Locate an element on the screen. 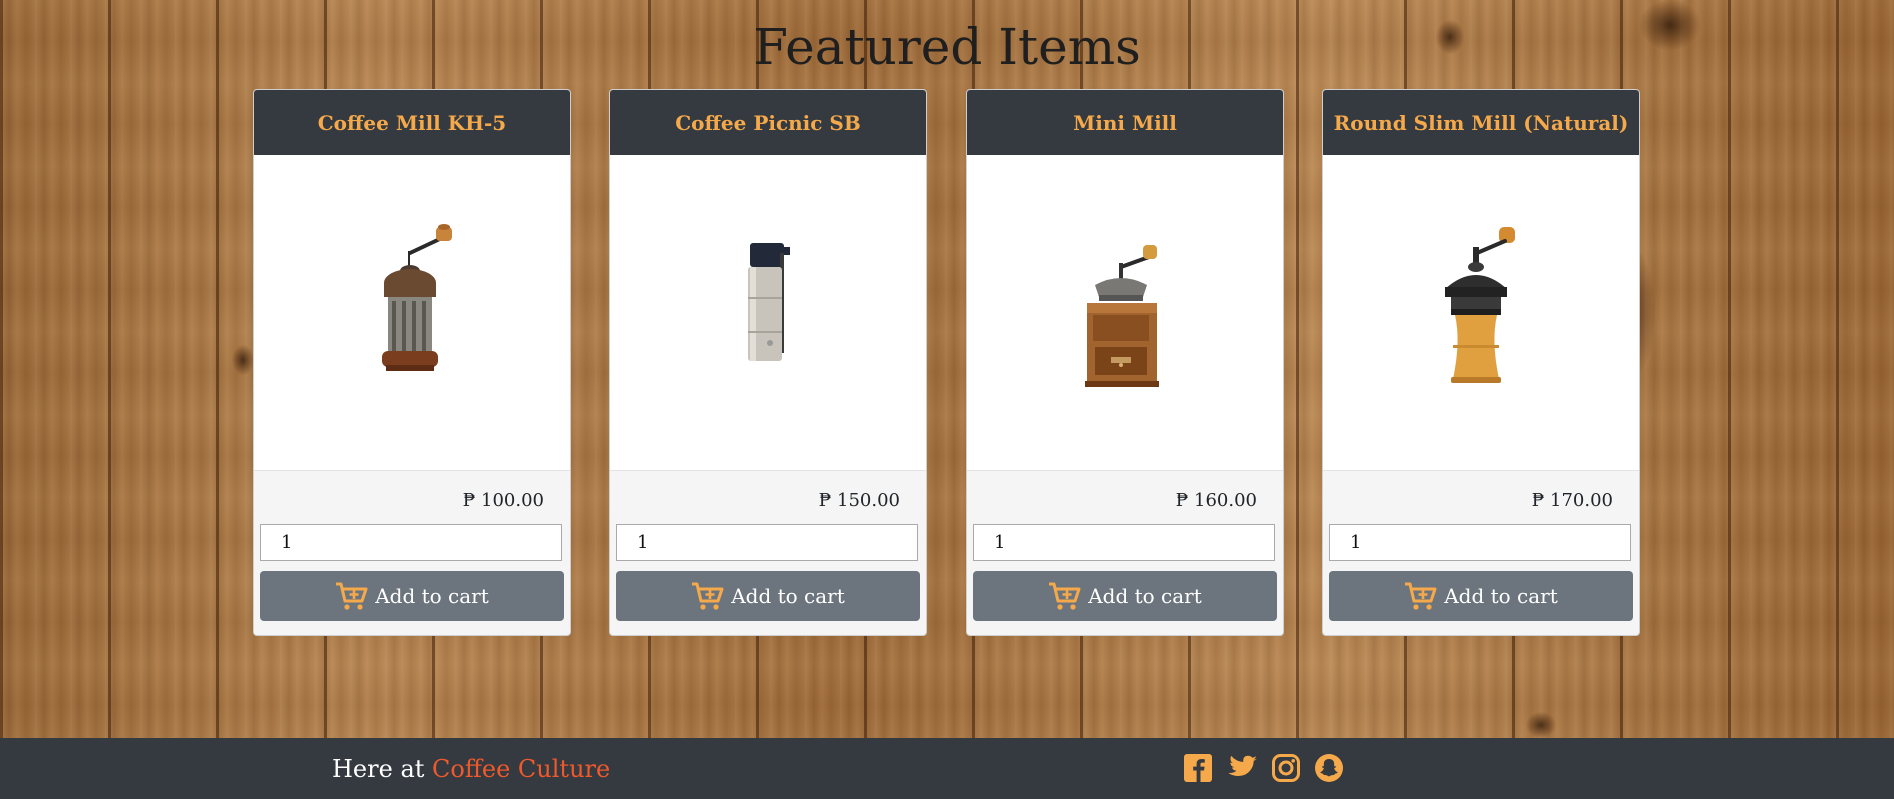 This screenshot has width=1894, height=799. round-slim-mill-image is located at coordinates (1480, 304).